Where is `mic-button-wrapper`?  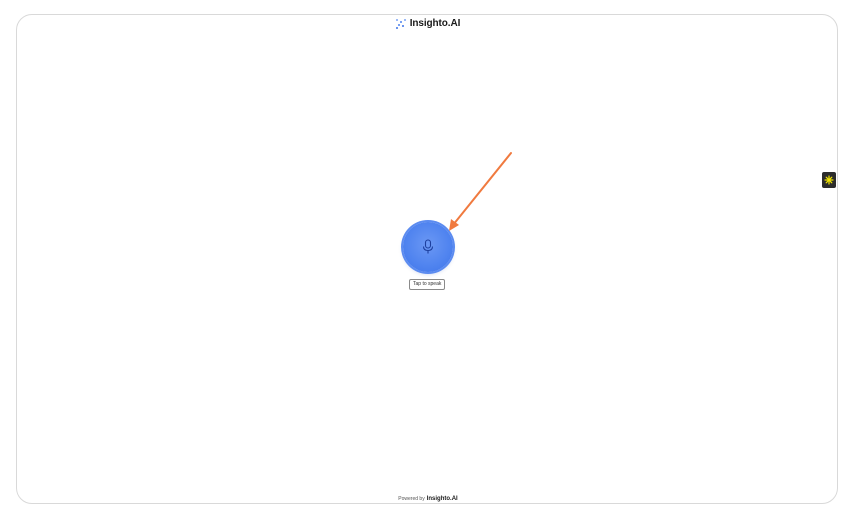 mic-button-wrapper is located at coordinates (428, 247).